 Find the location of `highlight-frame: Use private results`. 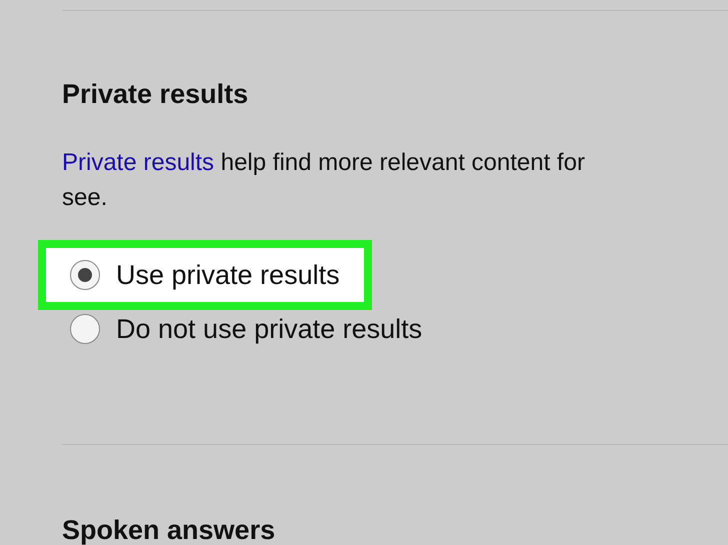

highlight-frame: Use private results is located at coordinates (205, 275).